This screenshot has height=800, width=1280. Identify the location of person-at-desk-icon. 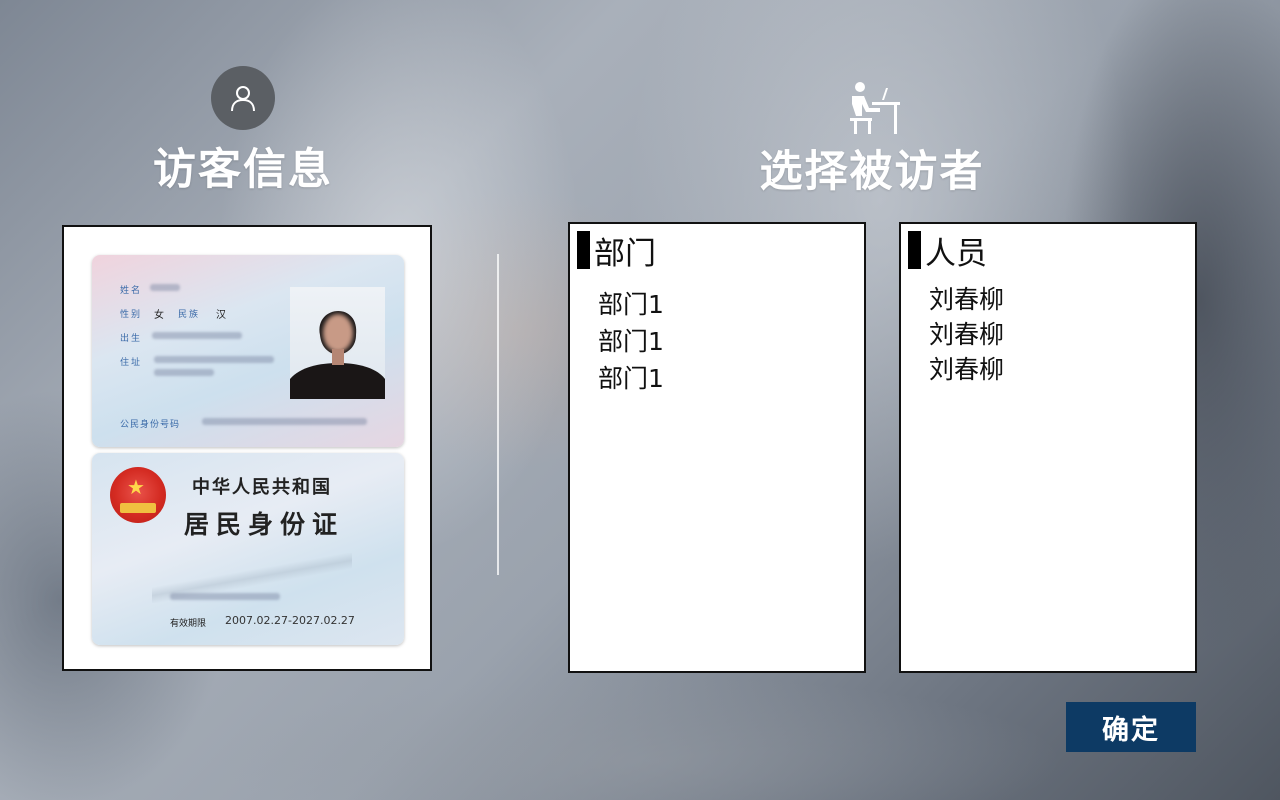
(872, 108).